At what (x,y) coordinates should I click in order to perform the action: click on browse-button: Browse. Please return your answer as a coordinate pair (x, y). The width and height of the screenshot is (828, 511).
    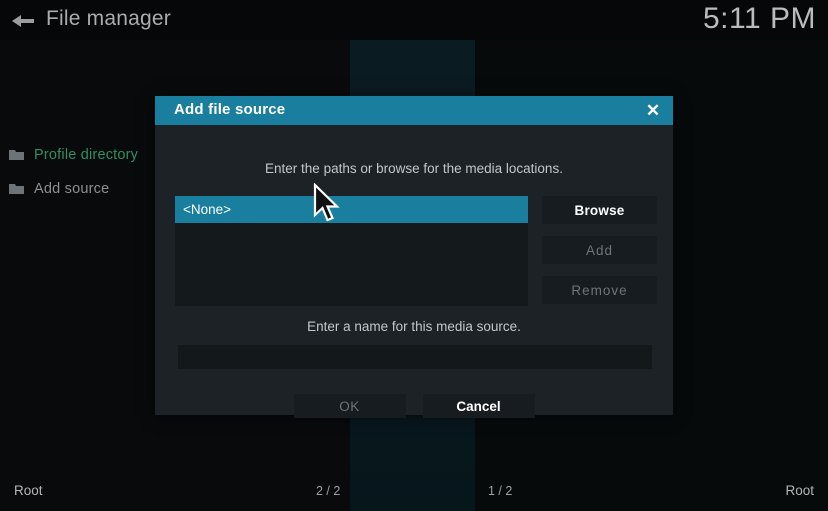
    Looking at the image, I should click on (599, 210).